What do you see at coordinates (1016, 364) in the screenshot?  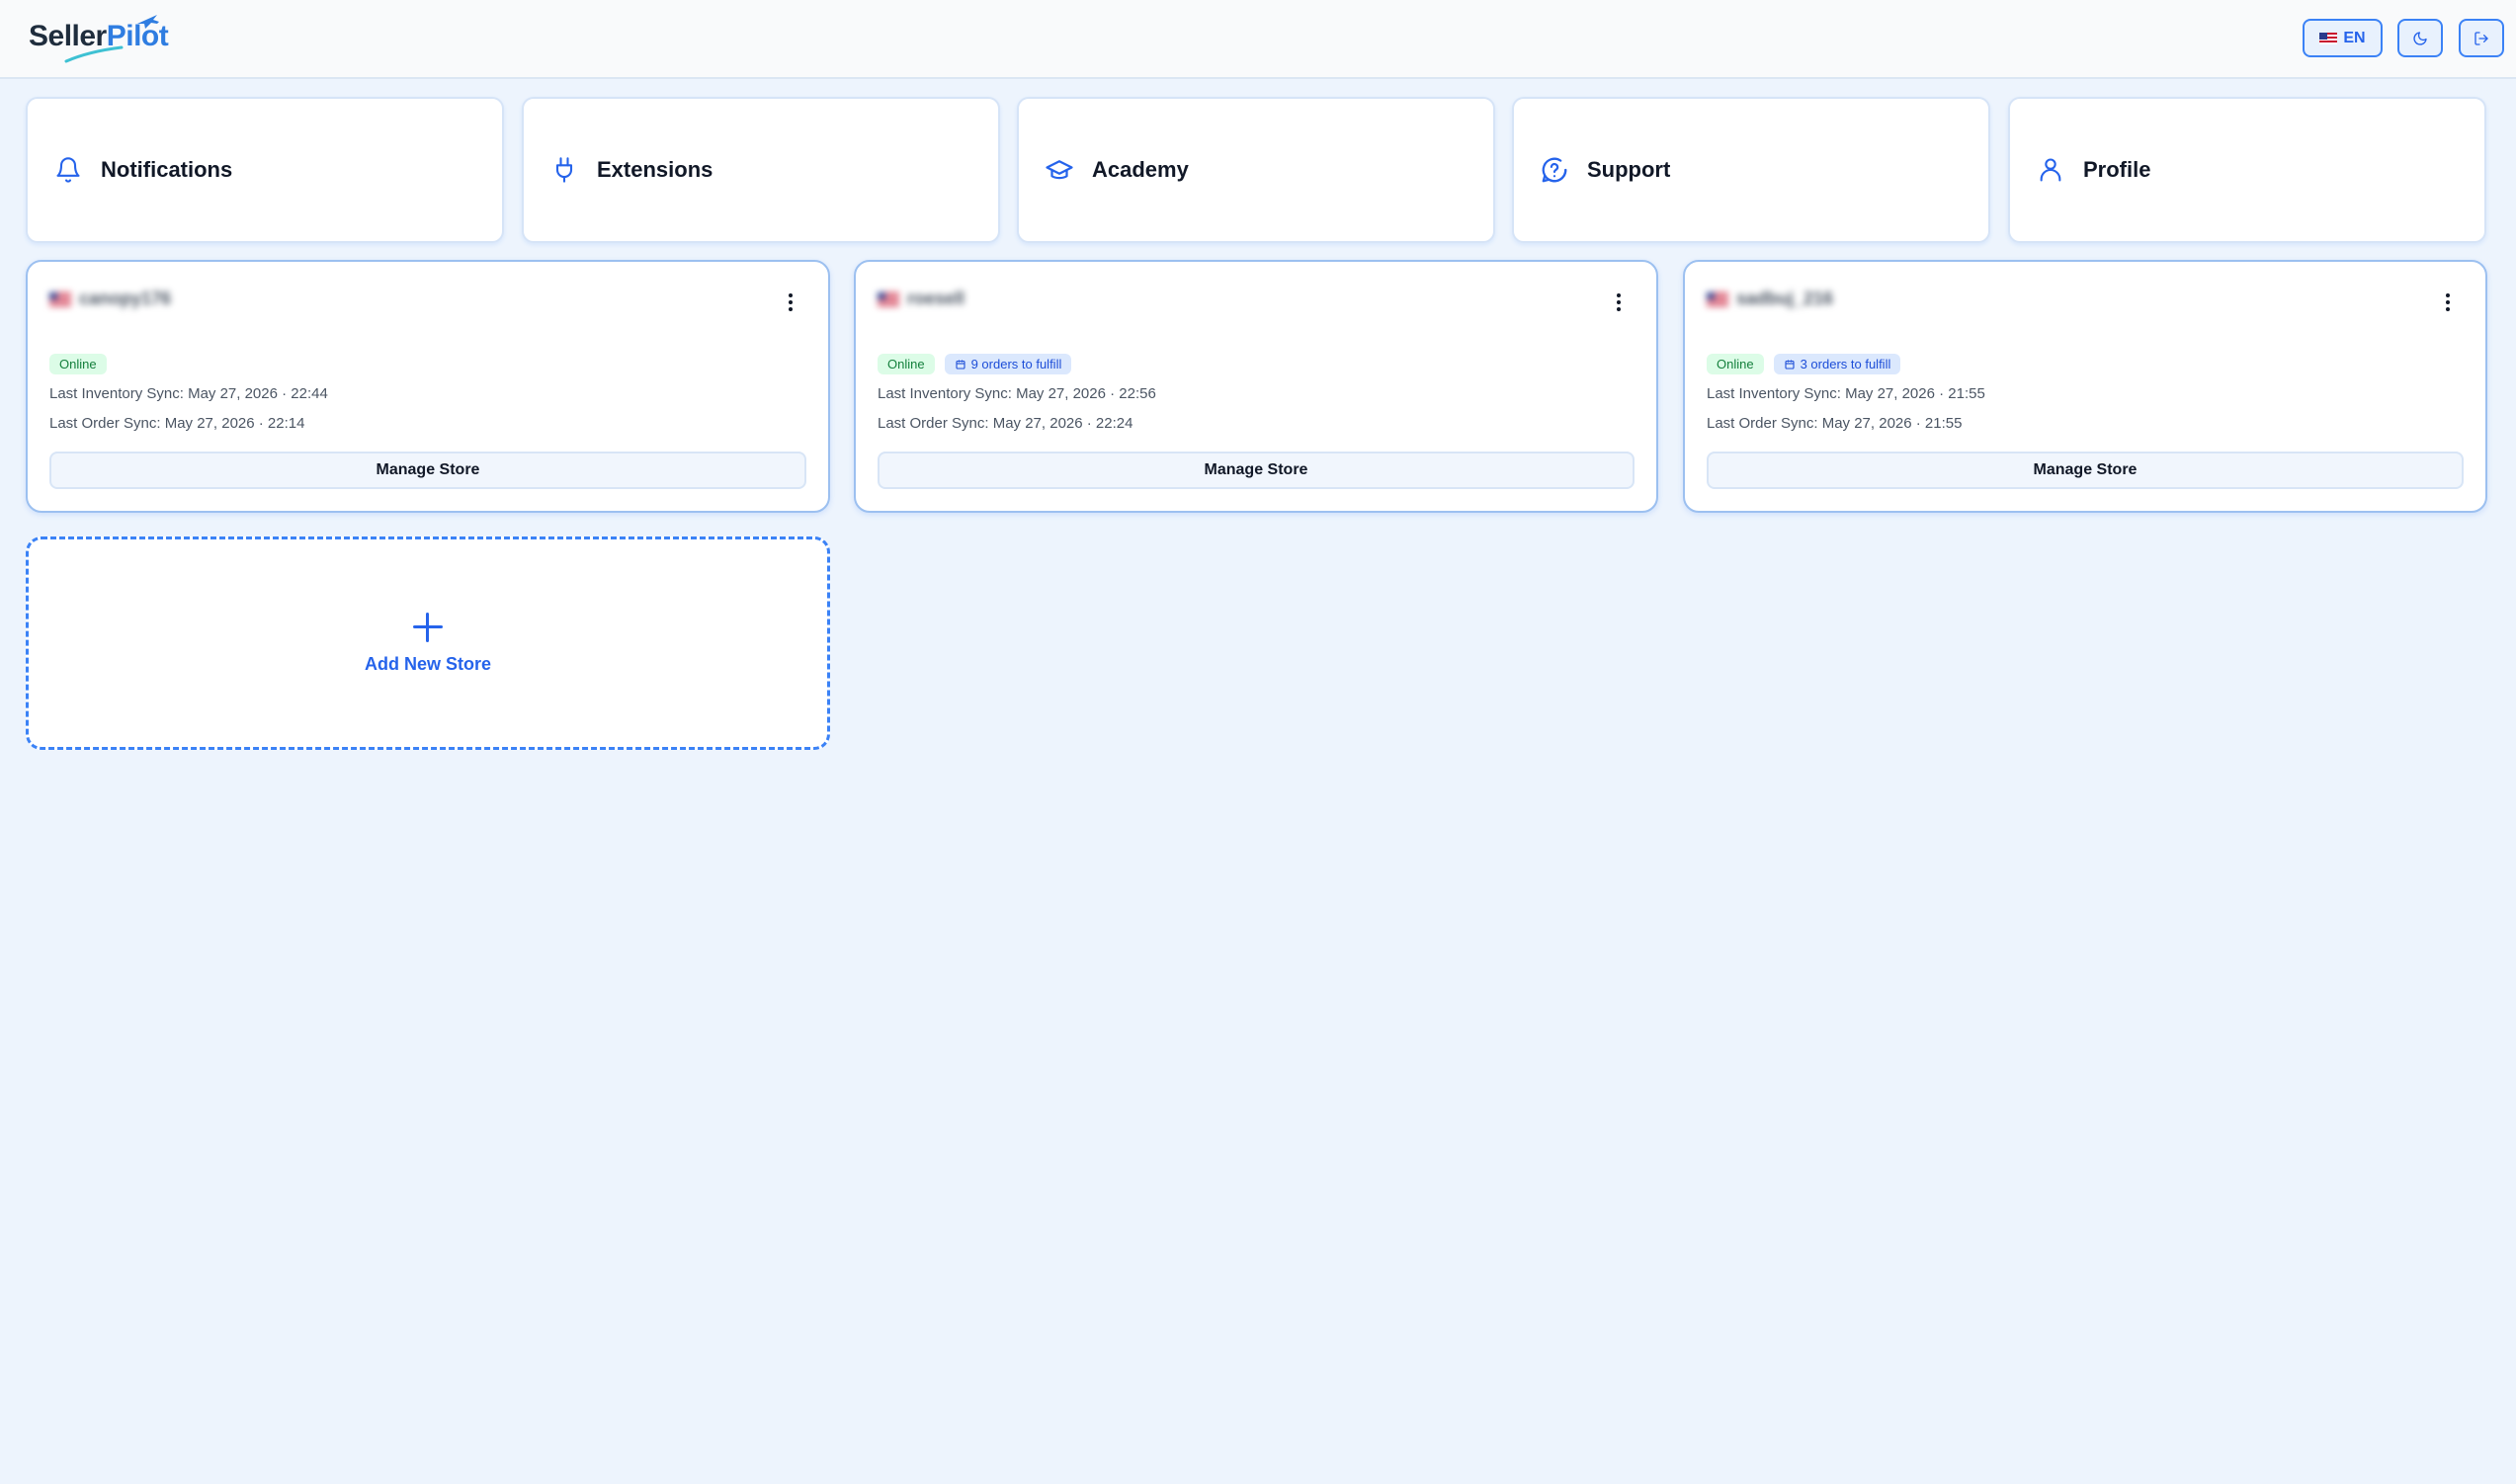 I see `orders-badge-label: 9 orders to fulfill` at bounding box center [1016, 364].